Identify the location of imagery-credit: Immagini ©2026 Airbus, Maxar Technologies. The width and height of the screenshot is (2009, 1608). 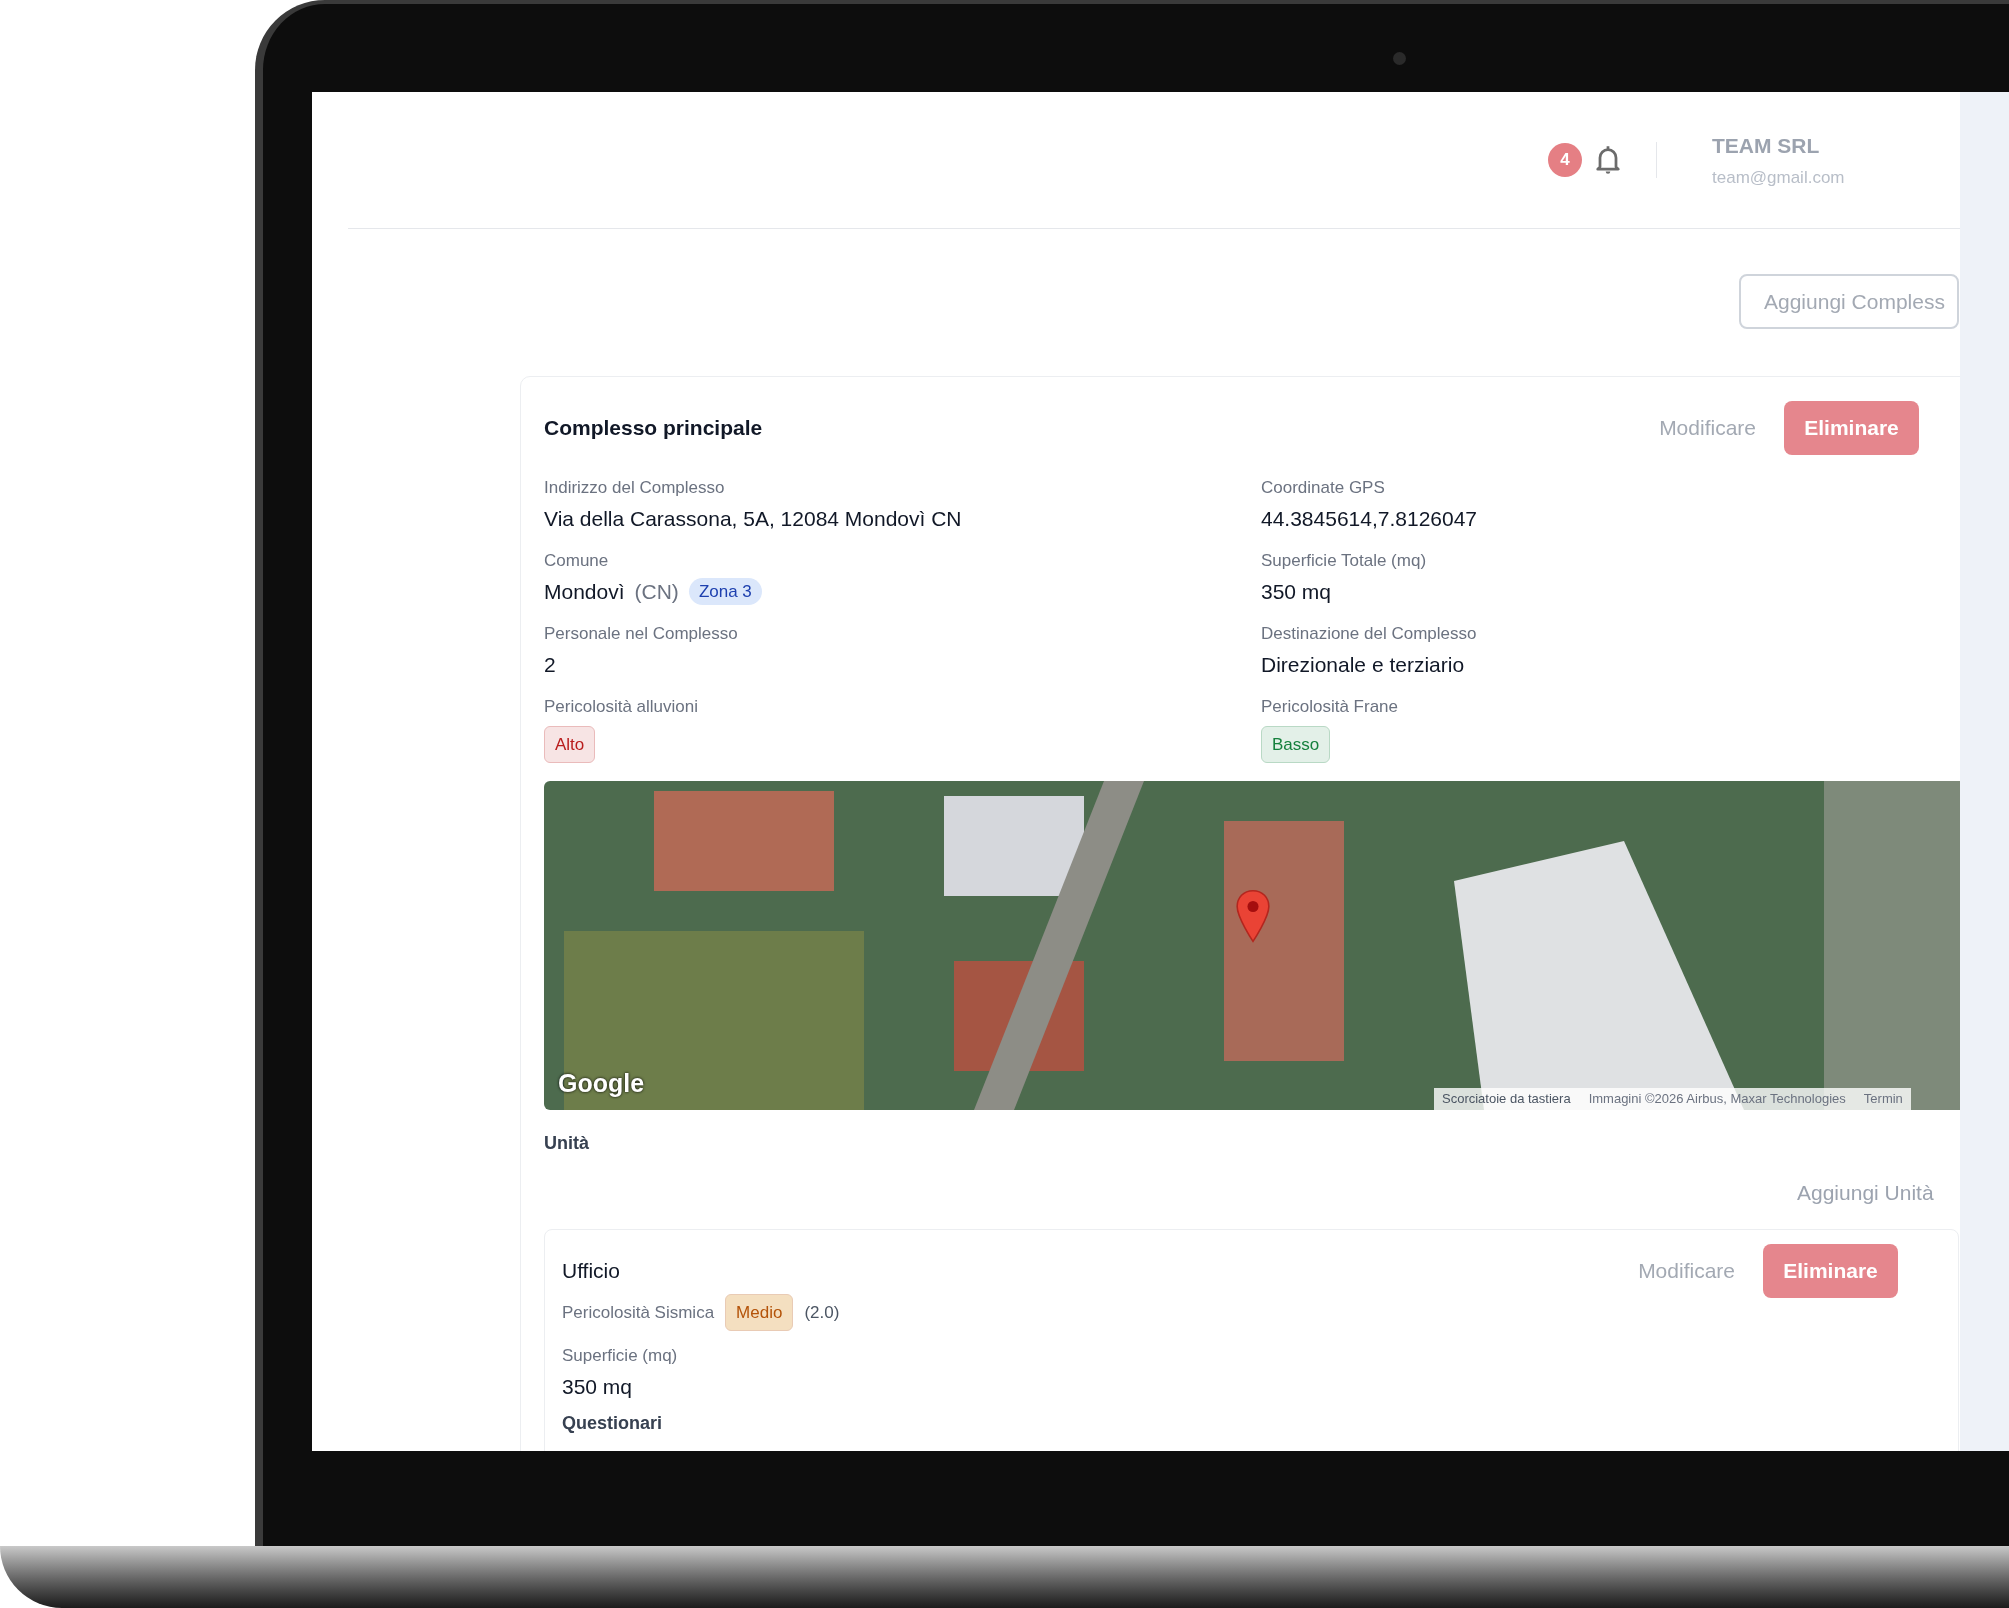
(1717, 1099).